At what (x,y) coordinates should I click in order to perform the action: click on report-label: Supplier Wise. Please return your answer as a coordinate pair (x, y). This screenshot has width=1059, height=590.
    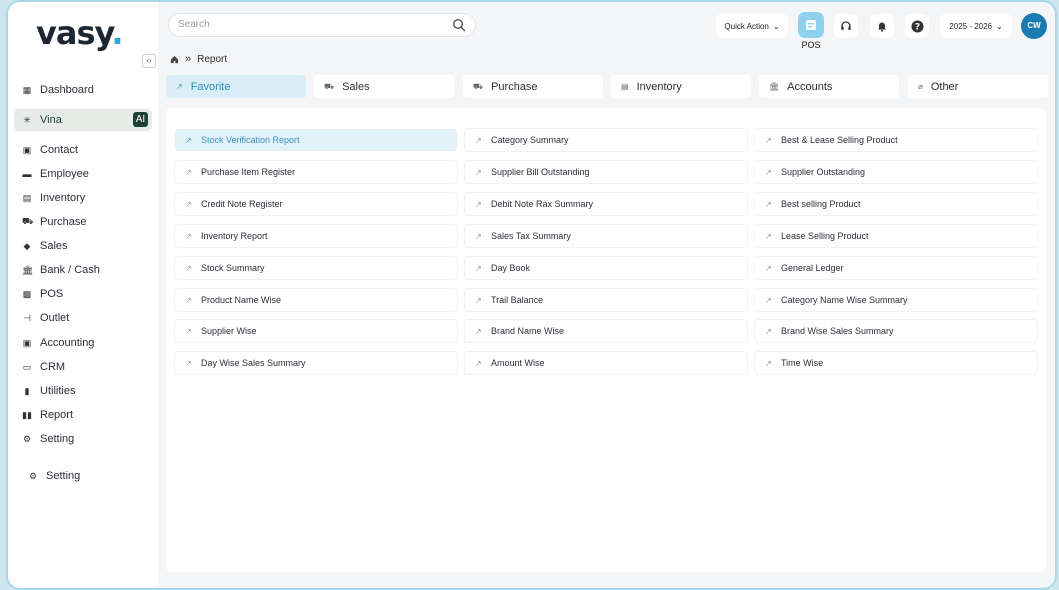
    Looking at the image, I should click on (229, 331).